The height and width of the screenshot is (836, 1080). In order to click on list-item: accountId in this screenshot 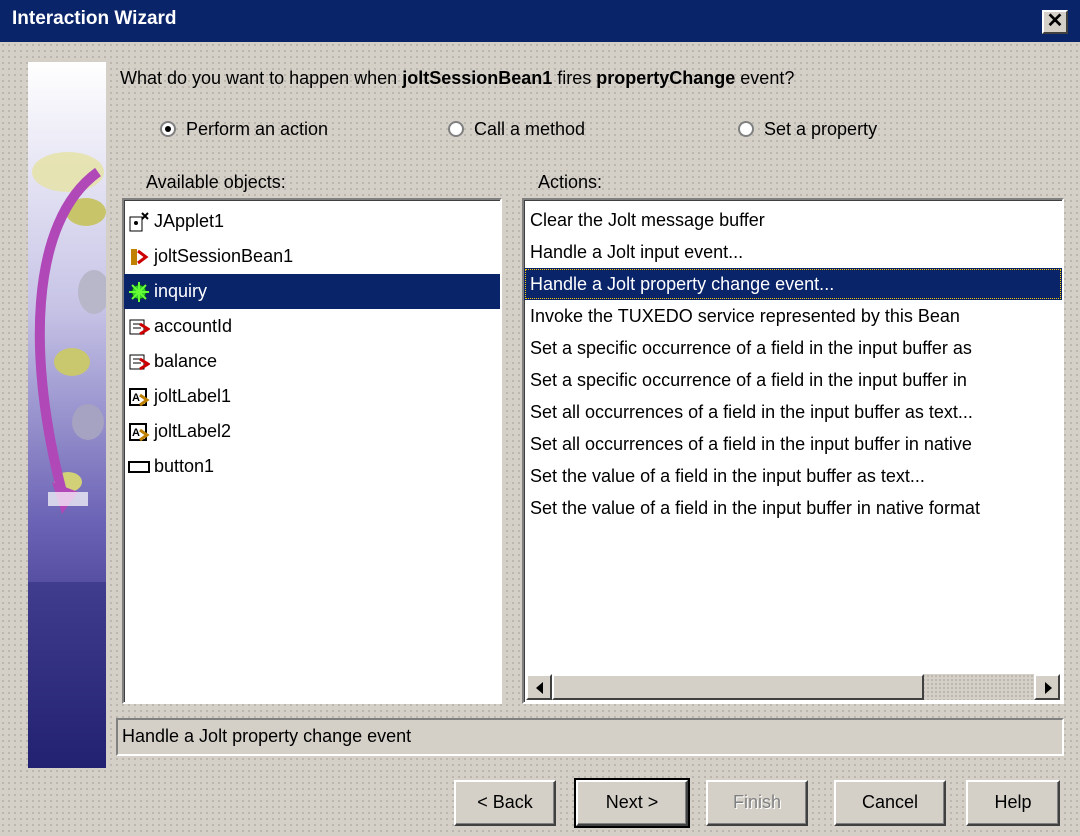, I will do `click(312, 326)`.